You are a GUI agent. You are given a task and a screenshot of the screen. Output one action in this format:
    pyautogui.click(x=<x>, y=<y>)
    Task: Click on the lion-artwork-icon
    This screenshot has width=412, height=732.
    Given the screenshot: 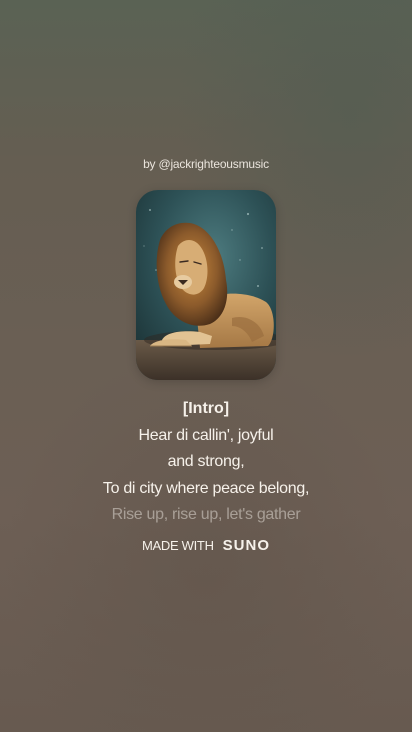 What is the action you would take?
    pyautogui.click(x=206, y=285)
    